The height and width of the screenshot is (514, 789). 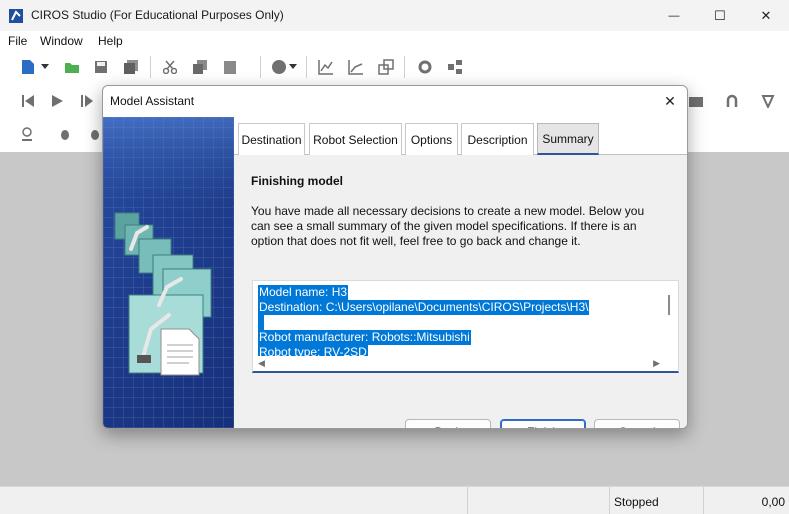 I want to click on horizontal-scrollbar: ◀ ▶, so click(x=458, y=363).